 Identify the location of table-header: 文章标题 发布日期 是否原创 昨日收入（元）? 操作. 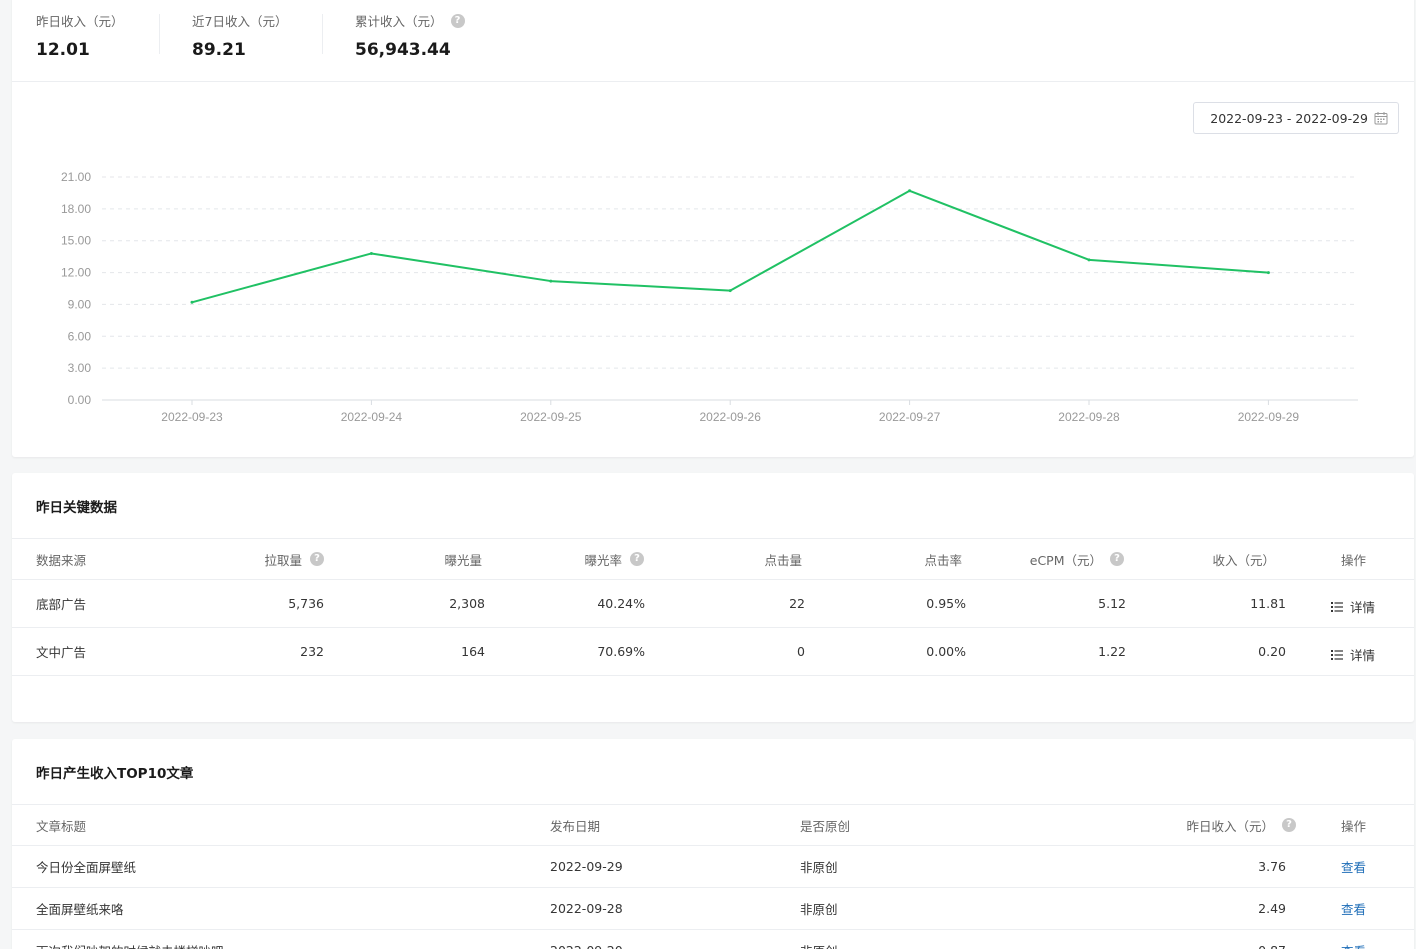
(713, 825).